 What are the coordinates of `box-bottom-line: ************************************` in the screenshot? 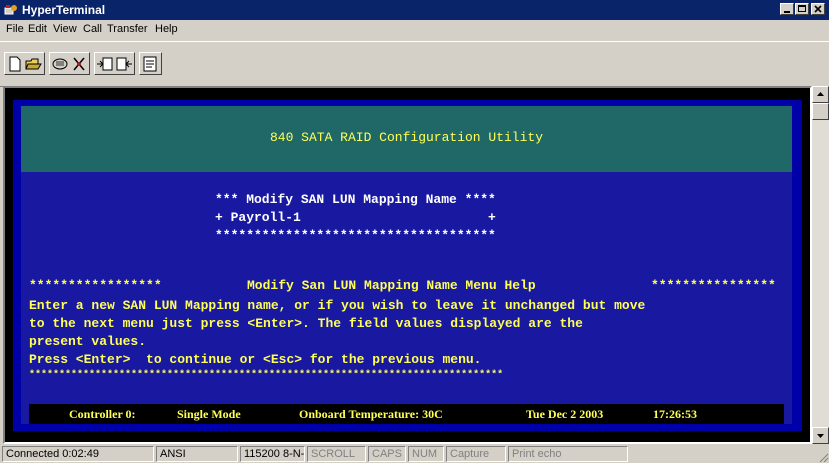 It's located at (355, 235).